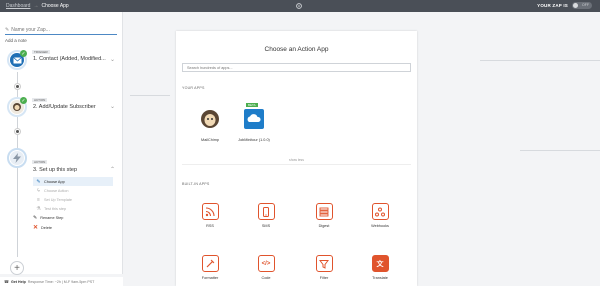 This screenshot has width=600, height=286. Describe the element at coordinates (266, 211) in the screenshot. I see `sms-icon` at that location.